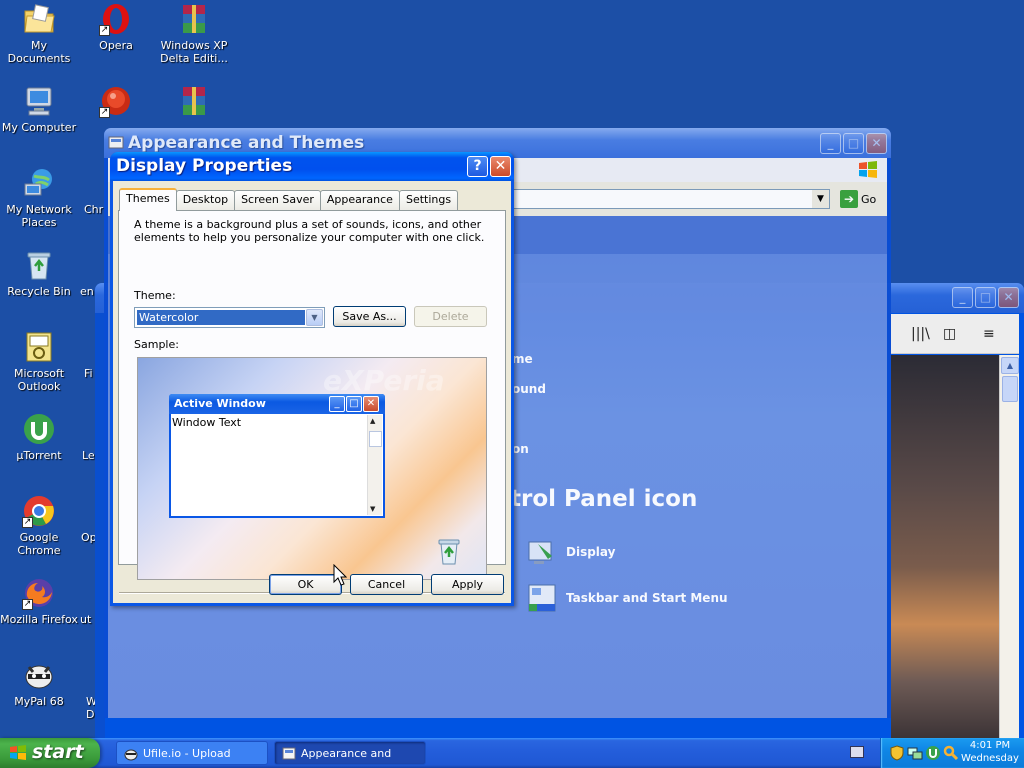 The height and width of the screenshot is (768, 1024). Describe the element at coordinates (116, 142) in the screenshot. I see `control-panel-icon` at that location.